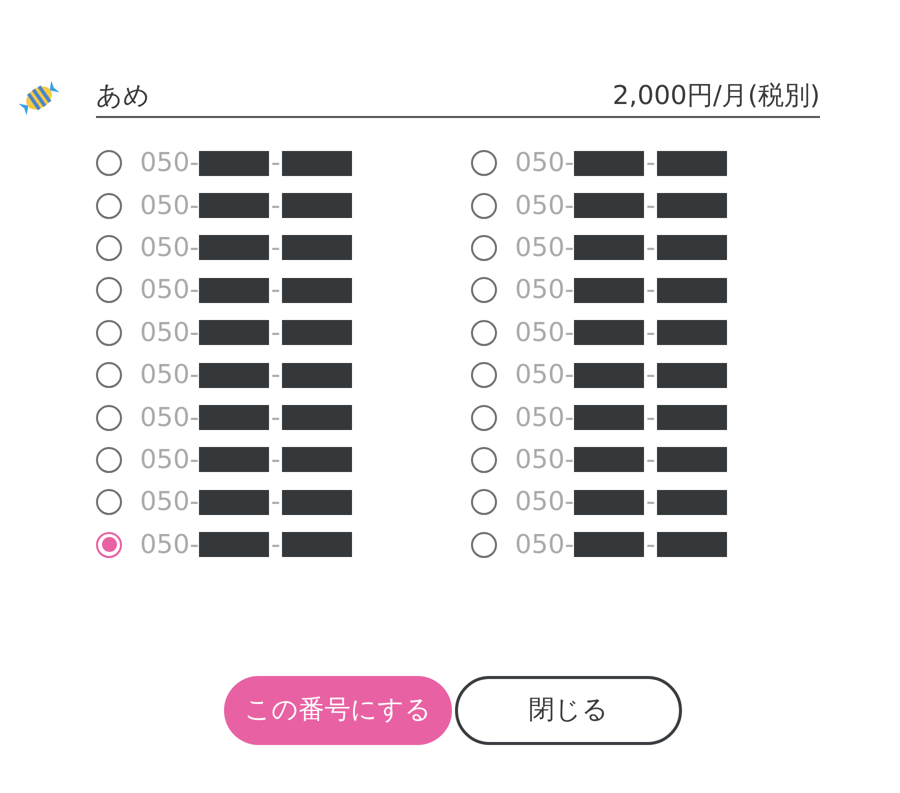 The height and width of the screenshot is (793, 900). Describe the element at coordinates (716, 96) in the screenshot. I see `plan-price: 2,000円/月(税別)` at that location.